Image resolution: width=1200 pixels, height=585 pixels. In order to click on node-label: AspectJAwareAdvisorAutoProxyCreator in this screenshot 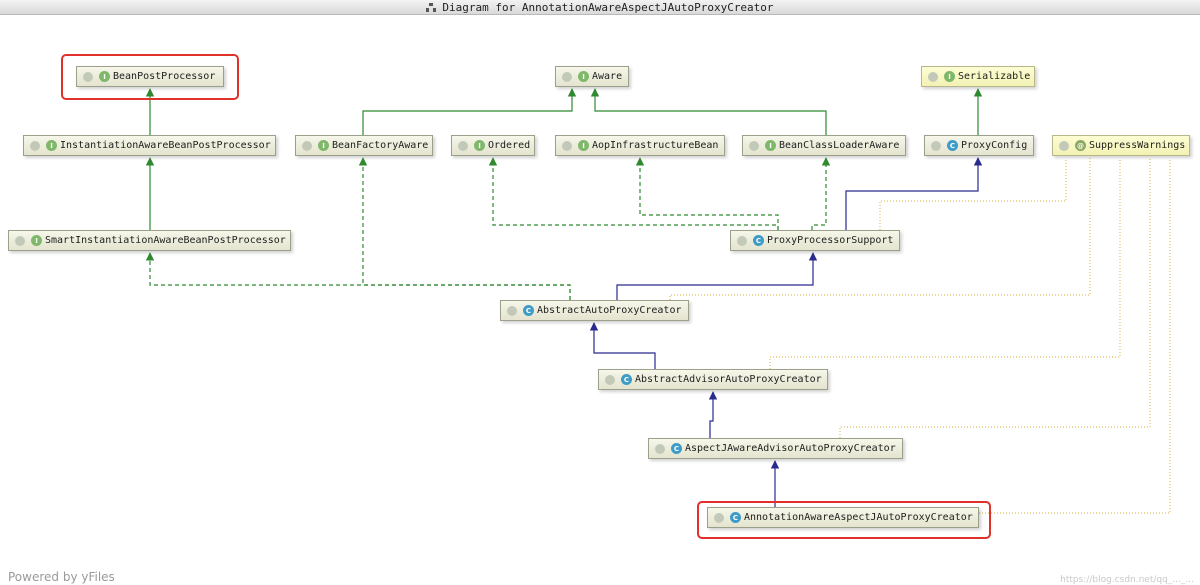, I will do `click(790, 448)`.